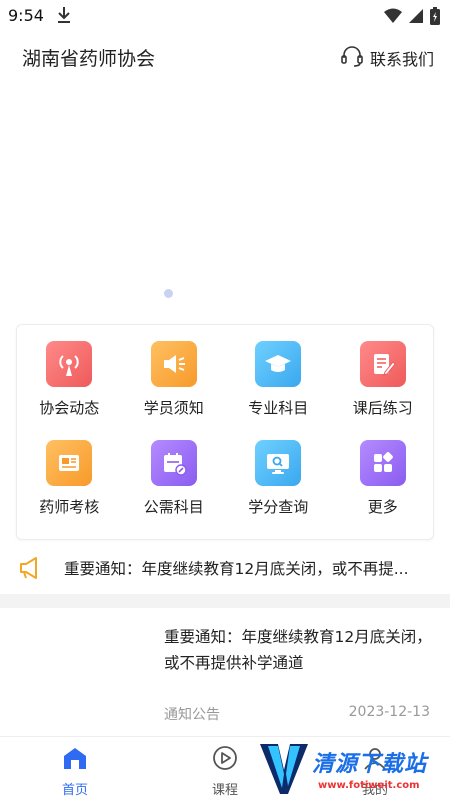 The image size is (450, 800). I want to click on watermark-url: www.fotiweit.com, so click(369, 785).